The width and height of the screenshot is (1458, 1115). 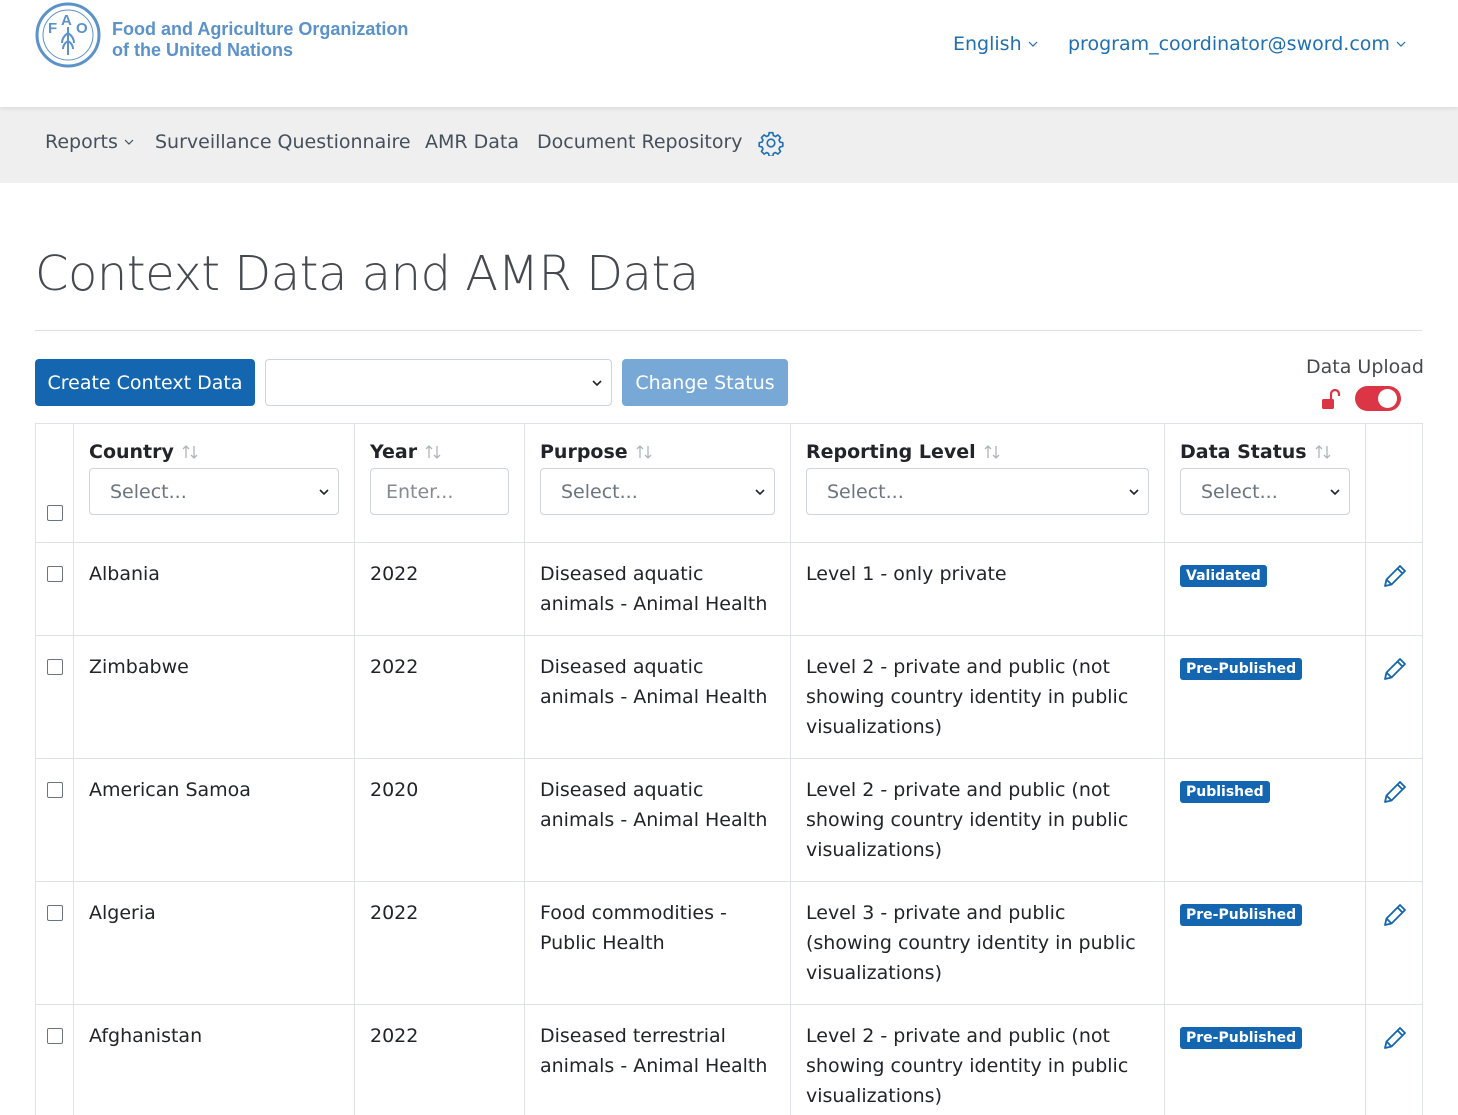 I want to click on unlock-icon, so click(x=1331, y=398).